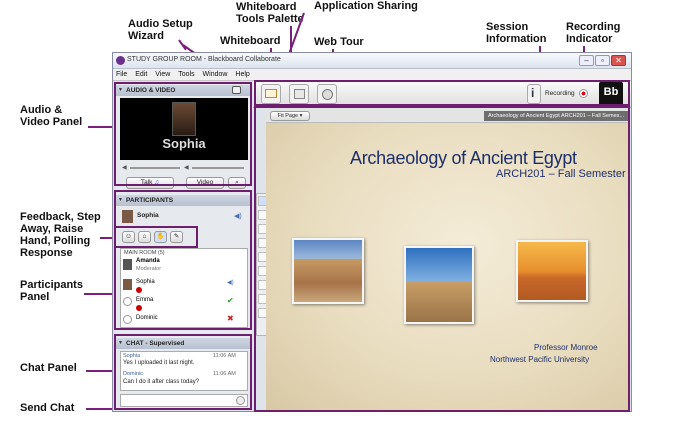 The image size is (700, 438). What do you see at coordinates (602, 60) in the screenshot?
I see `maximize-button: ▫` at bounding box center [602, 60].